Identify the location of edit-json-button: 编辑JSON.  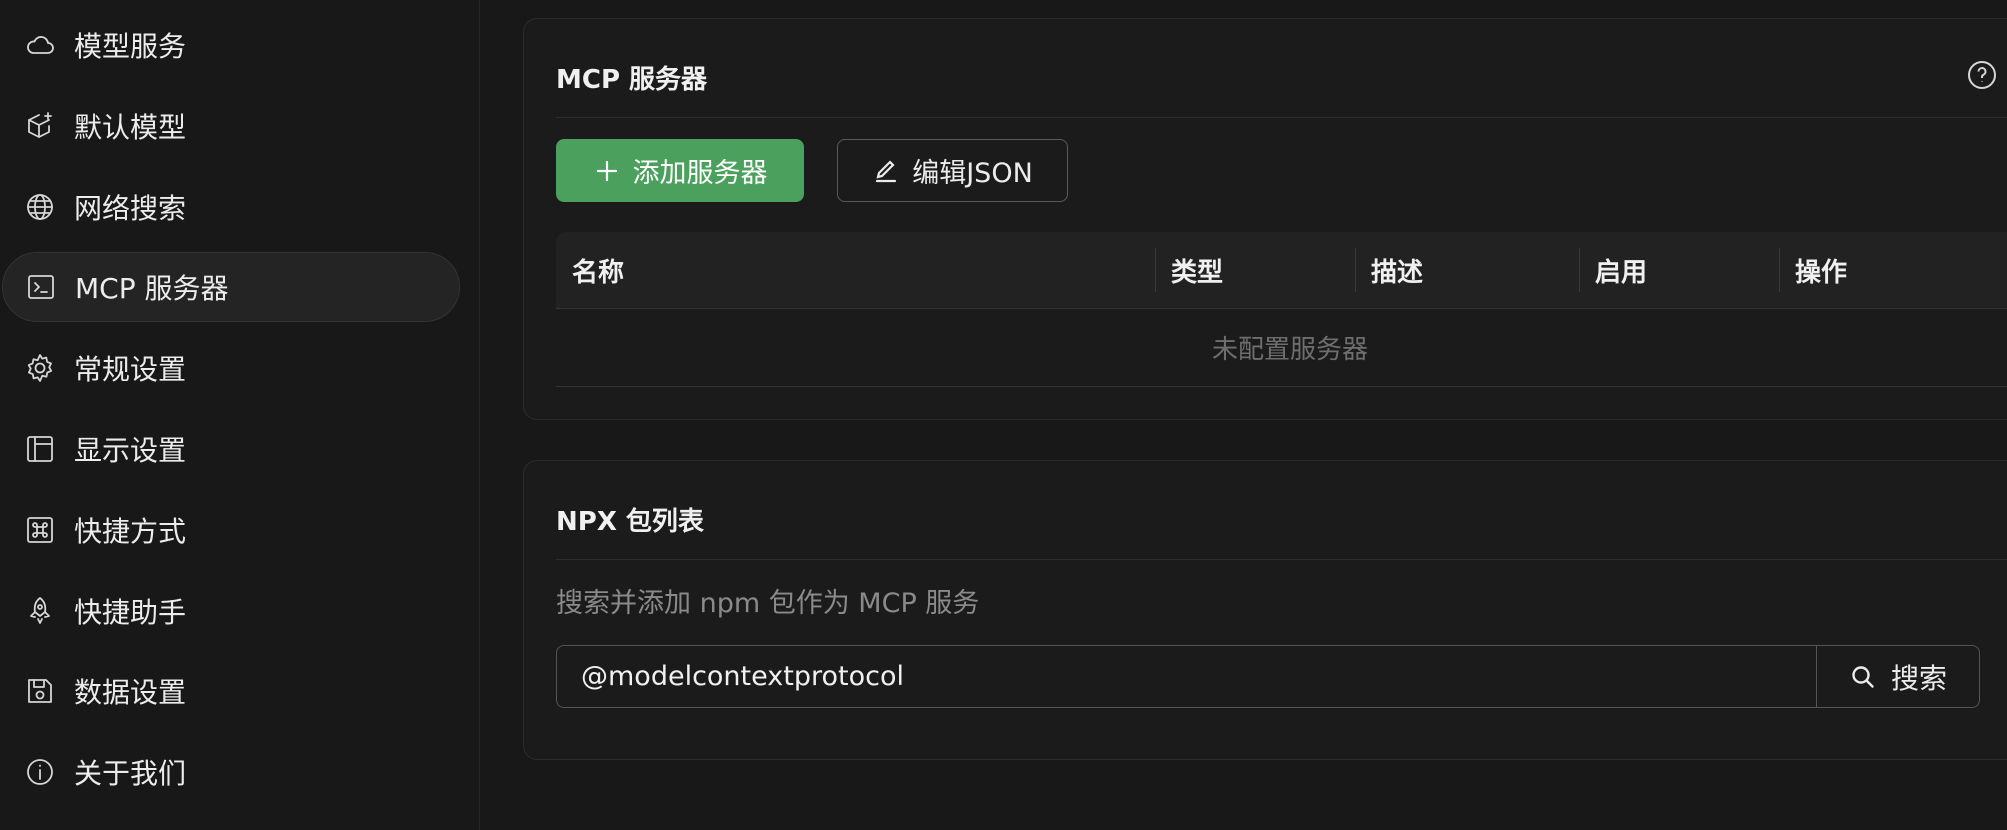
(952, 170).